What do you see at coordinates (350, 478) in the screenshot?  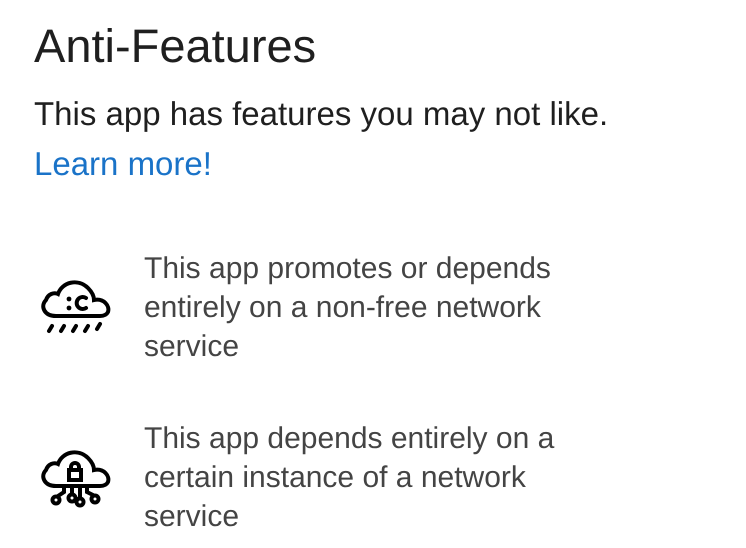 I see `feature-description: This app depends entirely on a certain instance of a network service` at bounding box center [350, 478].